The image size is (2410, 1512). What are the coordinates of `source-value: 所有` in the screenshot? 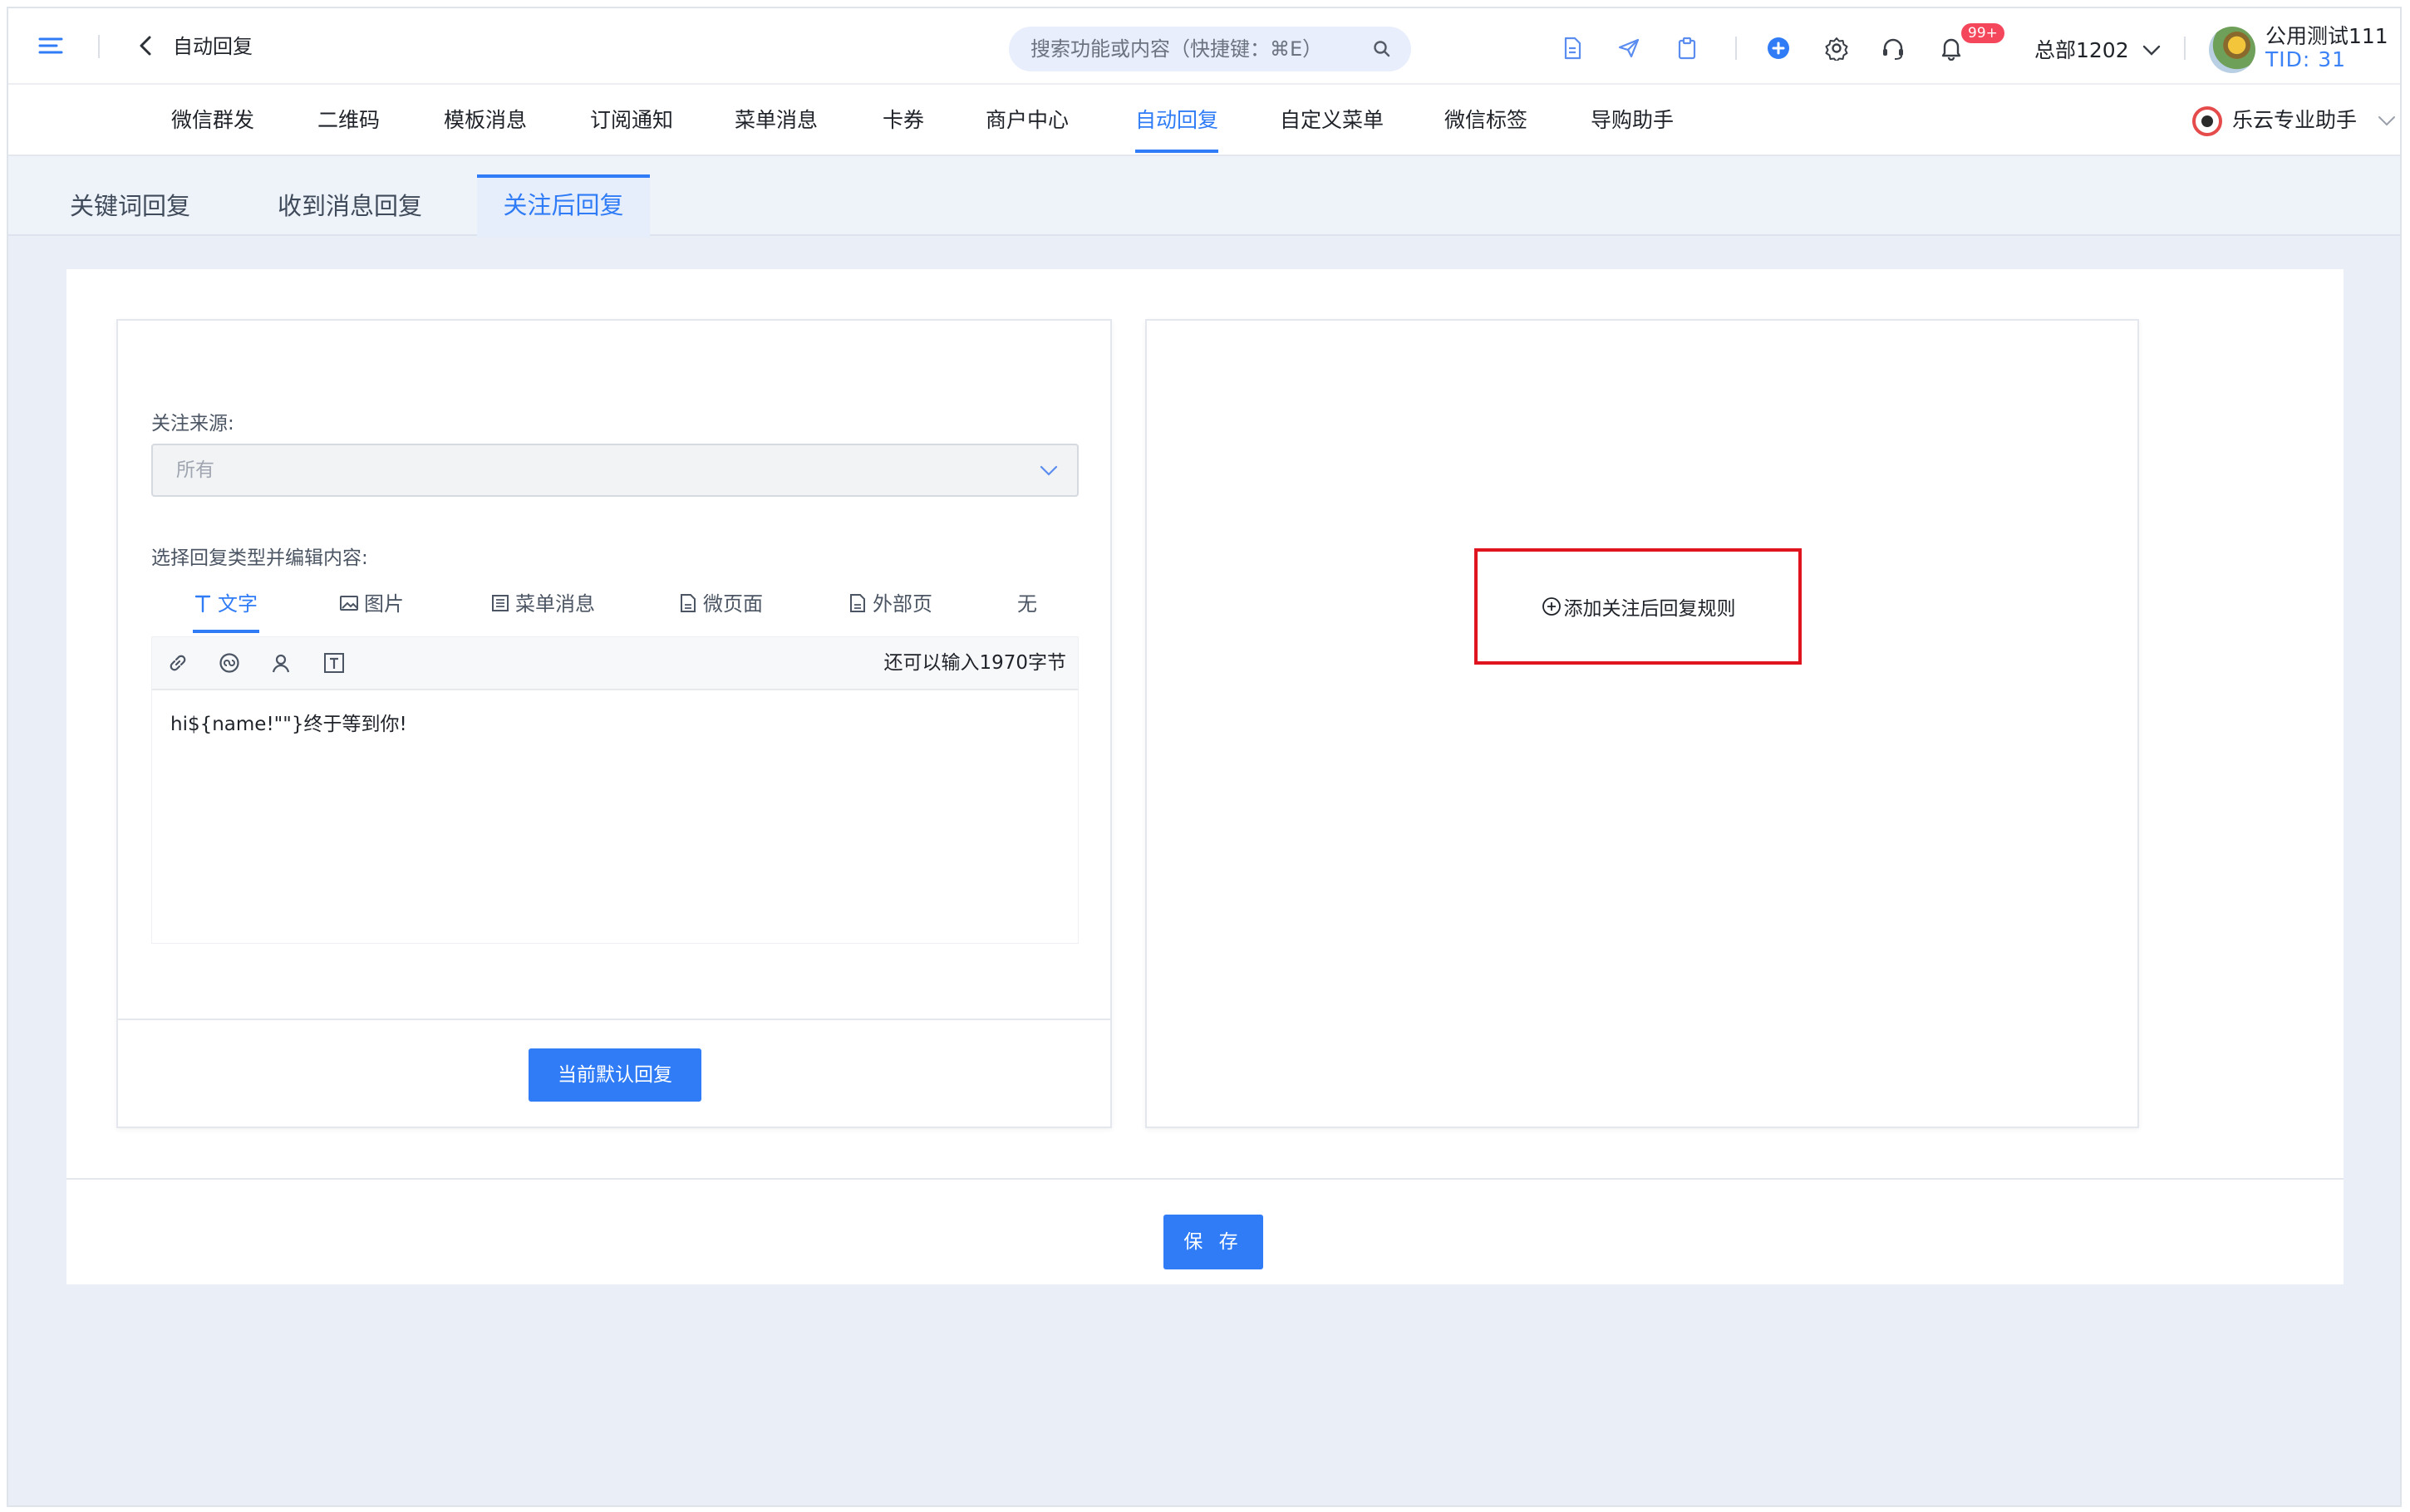 It's located at (195, 470).